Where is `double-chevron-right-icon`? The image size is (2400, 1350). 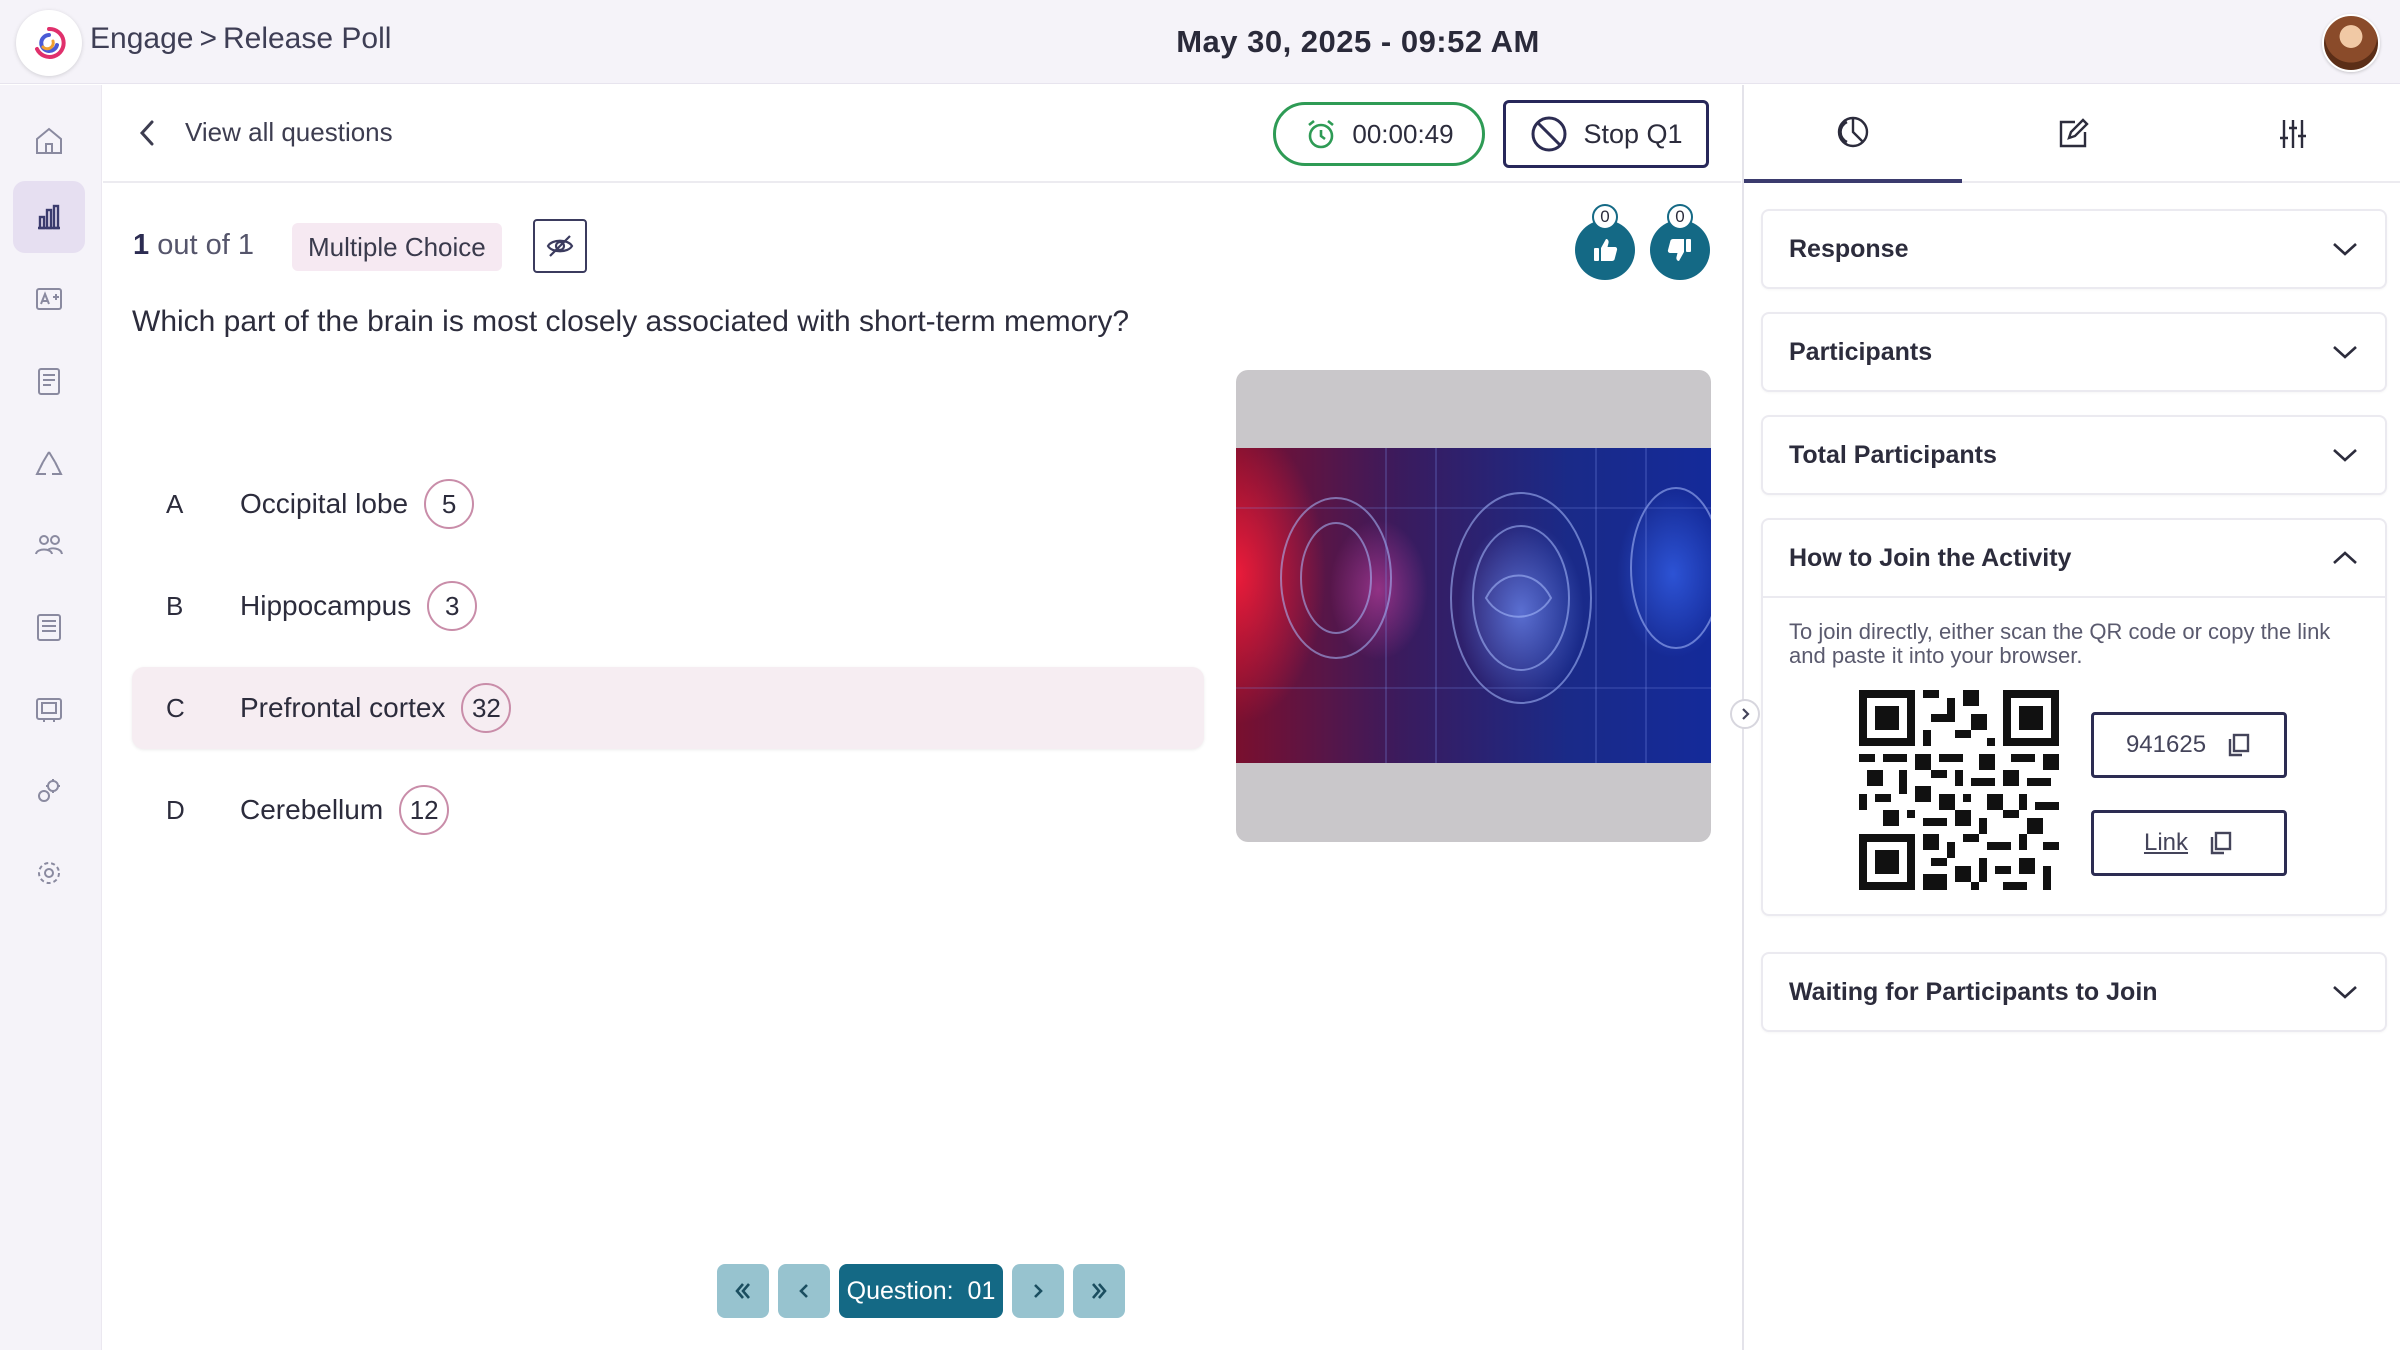 double-chevron-right-icon is located at coordinates (1099, 1291).